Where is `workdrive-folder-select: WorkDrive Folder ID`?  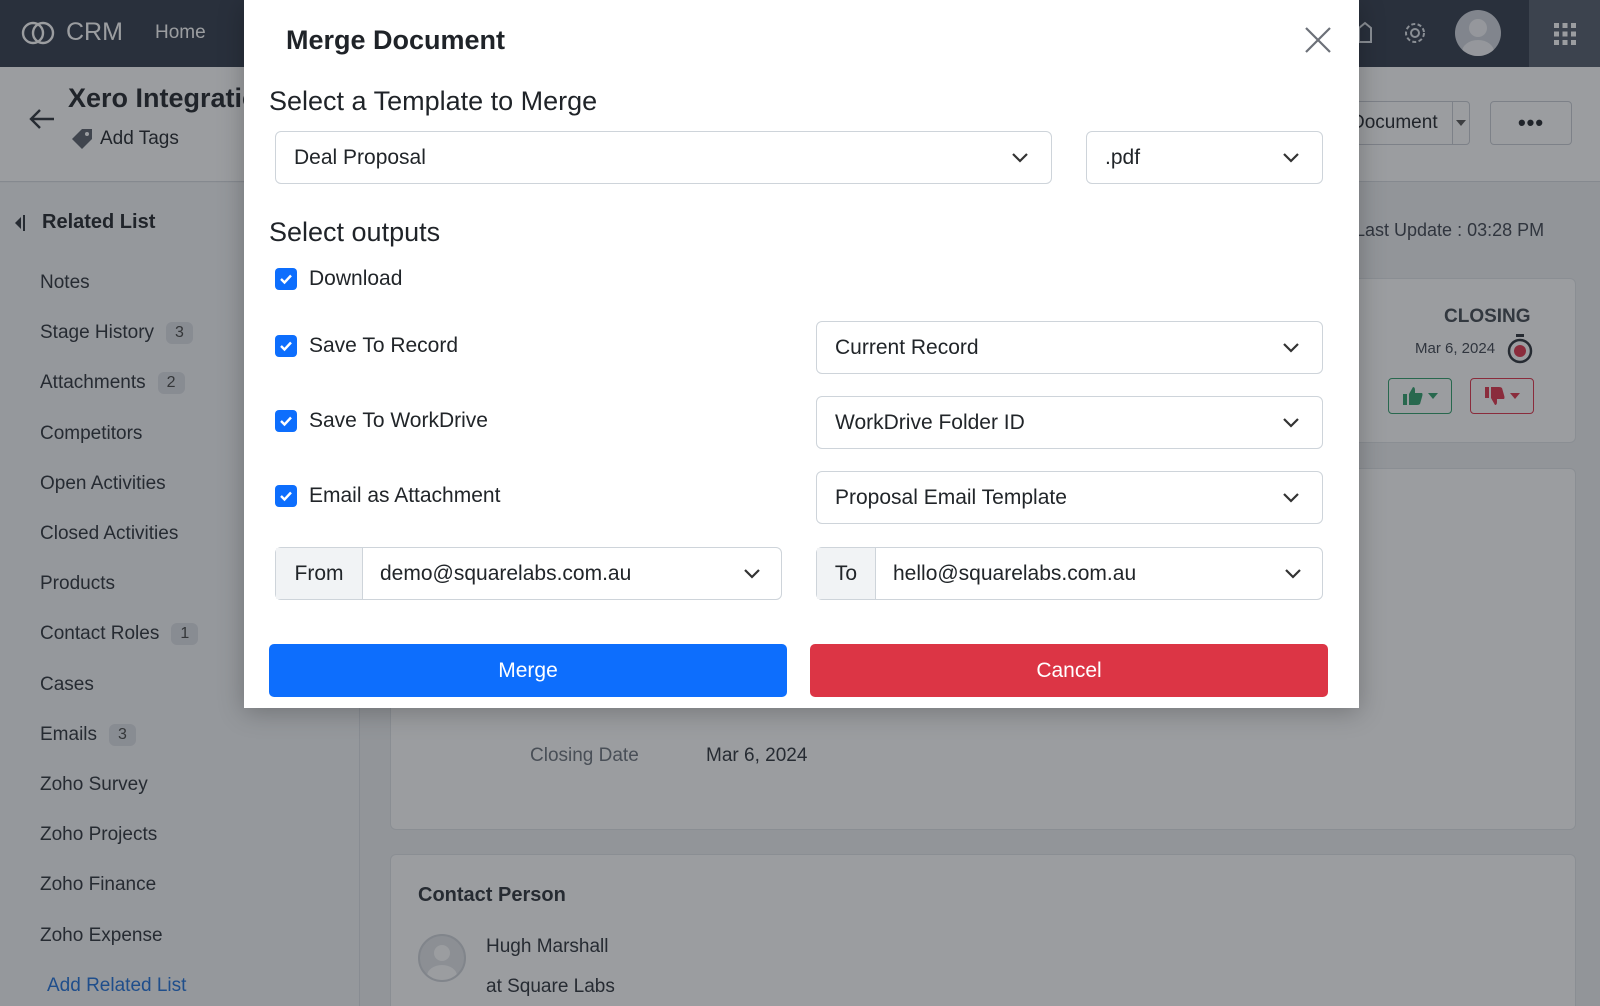
workdrive-folder-select: WorkDrive Folder ID is located at coordinates (1069, 422).